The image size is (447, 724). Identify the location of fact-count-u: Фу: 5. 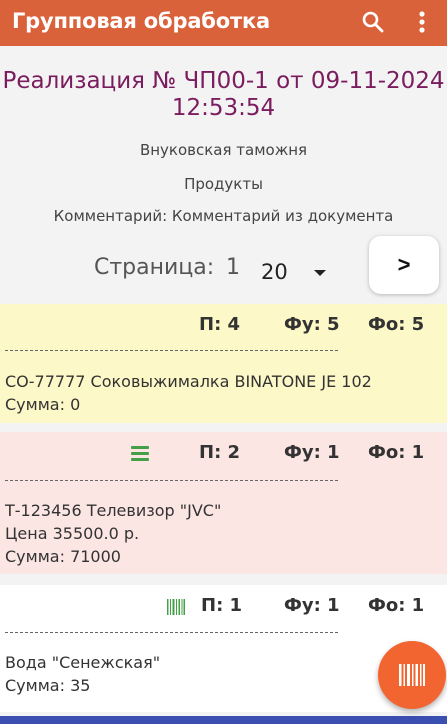
(312, 324).